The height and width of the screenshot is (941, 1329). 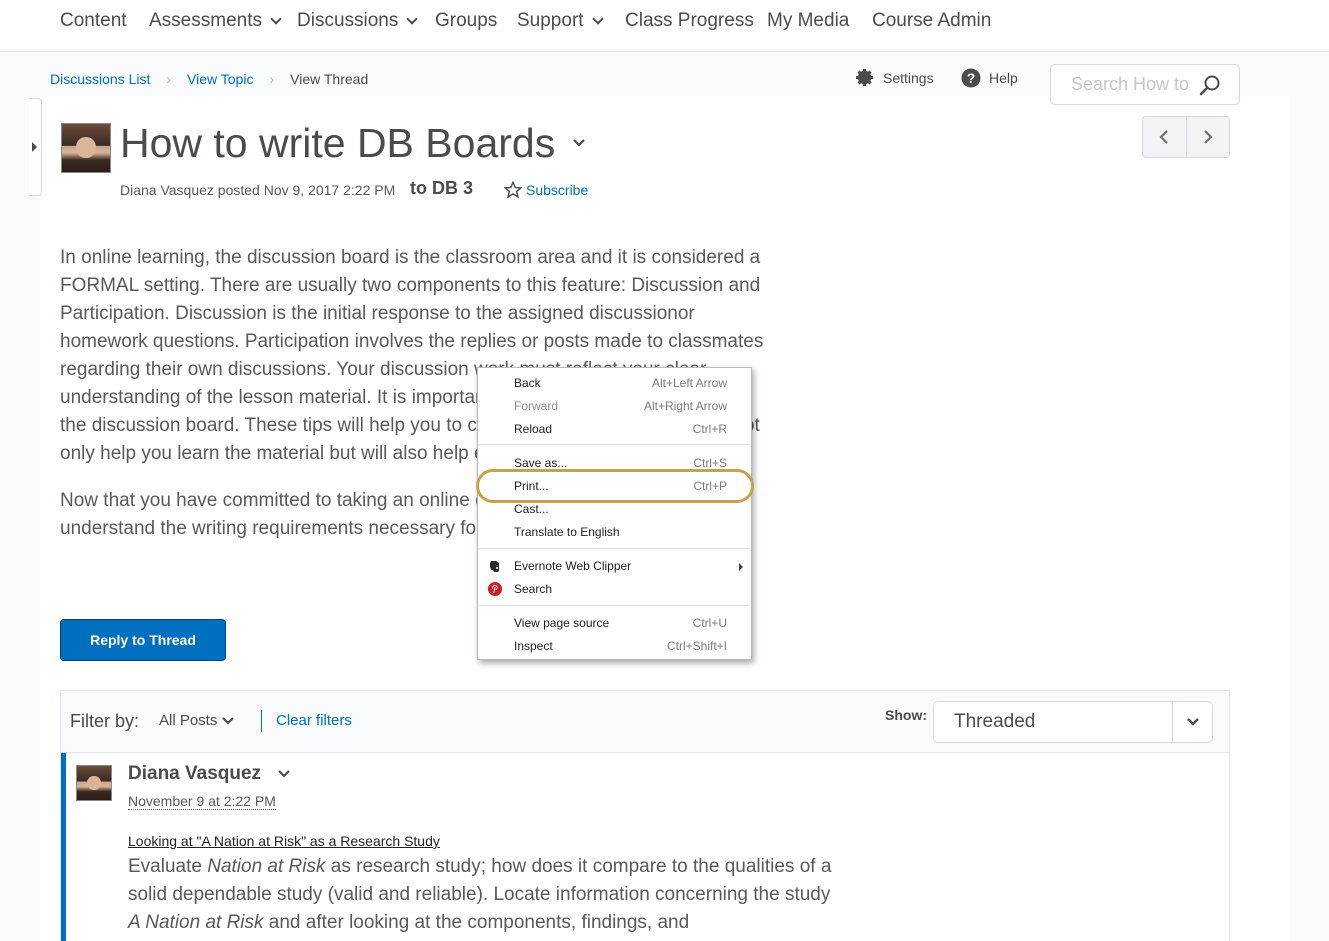 I want to click on pinterest-icon, so click(x=495, y=589).